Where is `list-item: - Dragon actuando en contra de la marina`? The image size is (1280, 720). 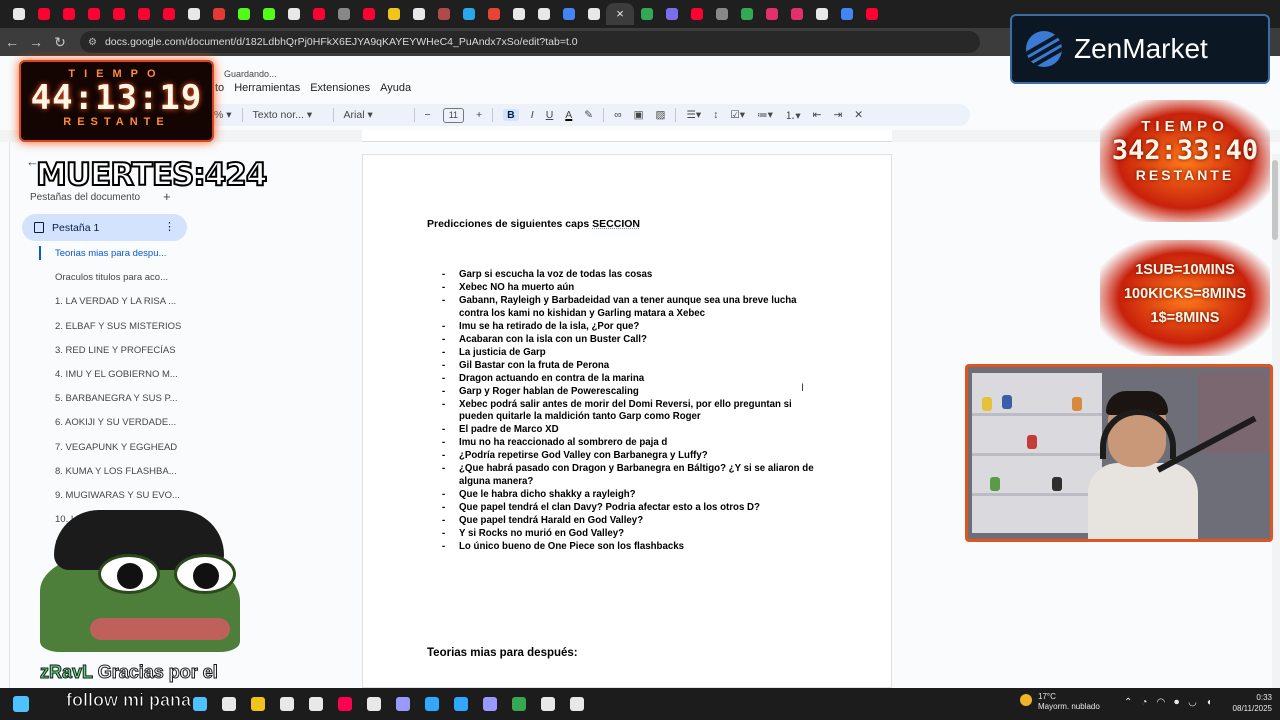 list-item: - Dragon actuando en contra de la marina is located at coordinates (634, 379).